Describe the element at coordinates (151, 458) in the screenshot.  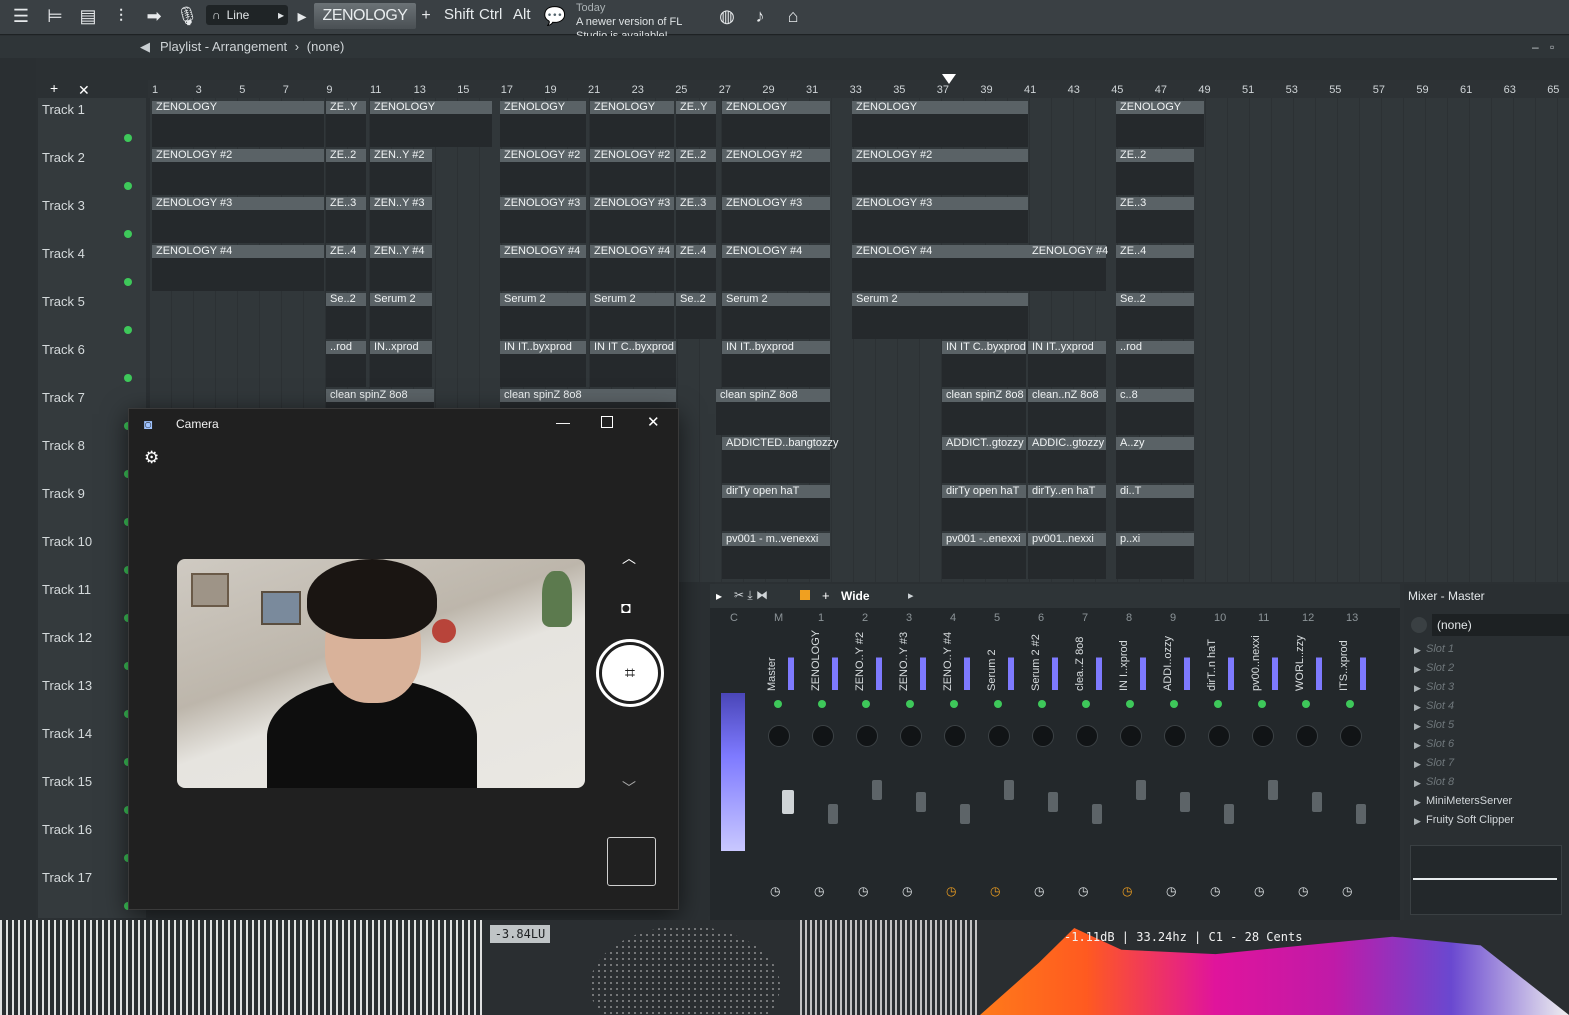
I see `settings-gear-icon: ⚙` at that location.